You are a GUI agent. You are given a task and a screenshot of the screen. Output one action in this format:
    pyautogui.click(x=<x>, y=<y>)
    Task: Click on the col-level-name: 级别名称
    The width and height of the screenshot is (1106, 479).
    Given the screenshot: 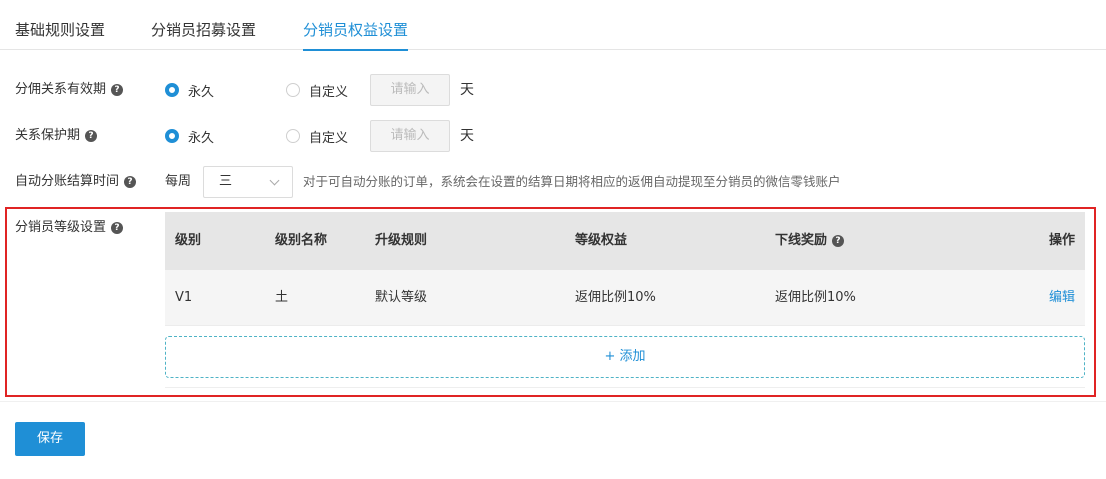 What is the action you would take?
    pyautogui.click(x=301, y=240)
    